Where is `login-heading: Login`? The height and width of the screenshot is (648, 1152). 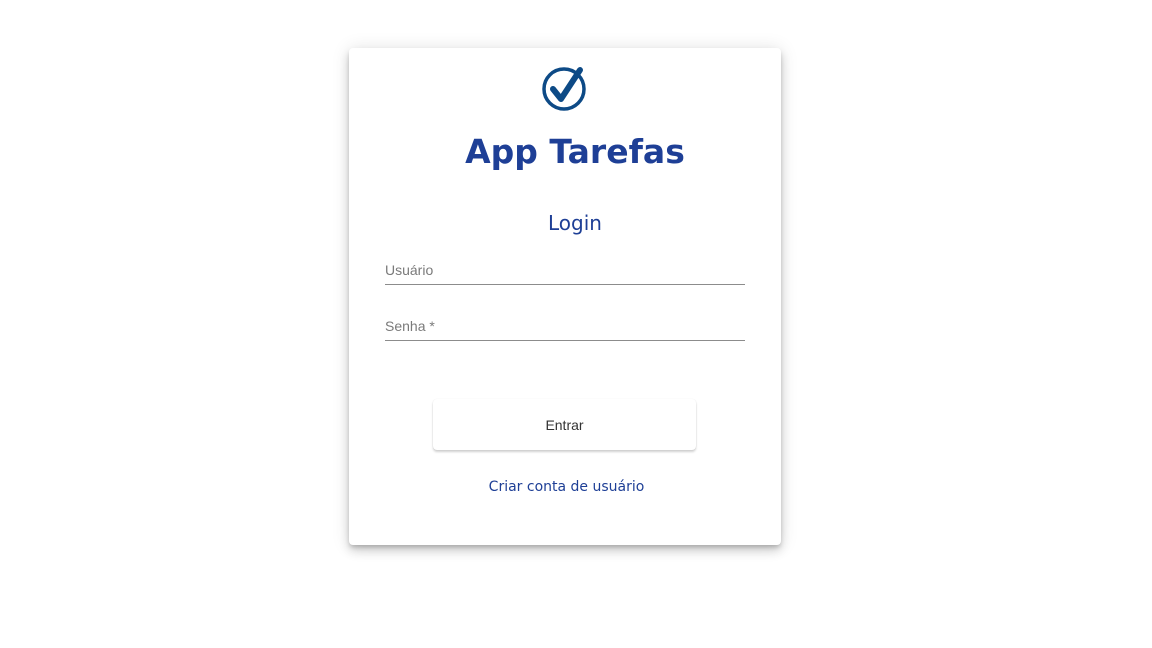
login-heading: Login is located at coordinates (575, 223).